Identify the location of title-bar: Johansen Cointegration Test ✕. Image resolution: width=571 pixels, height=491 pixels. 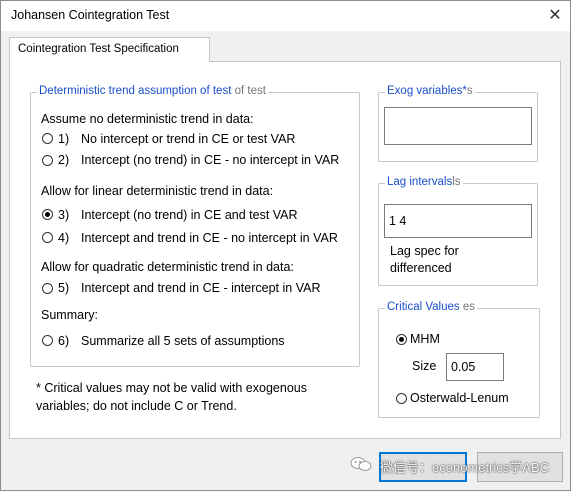
(285, 16).